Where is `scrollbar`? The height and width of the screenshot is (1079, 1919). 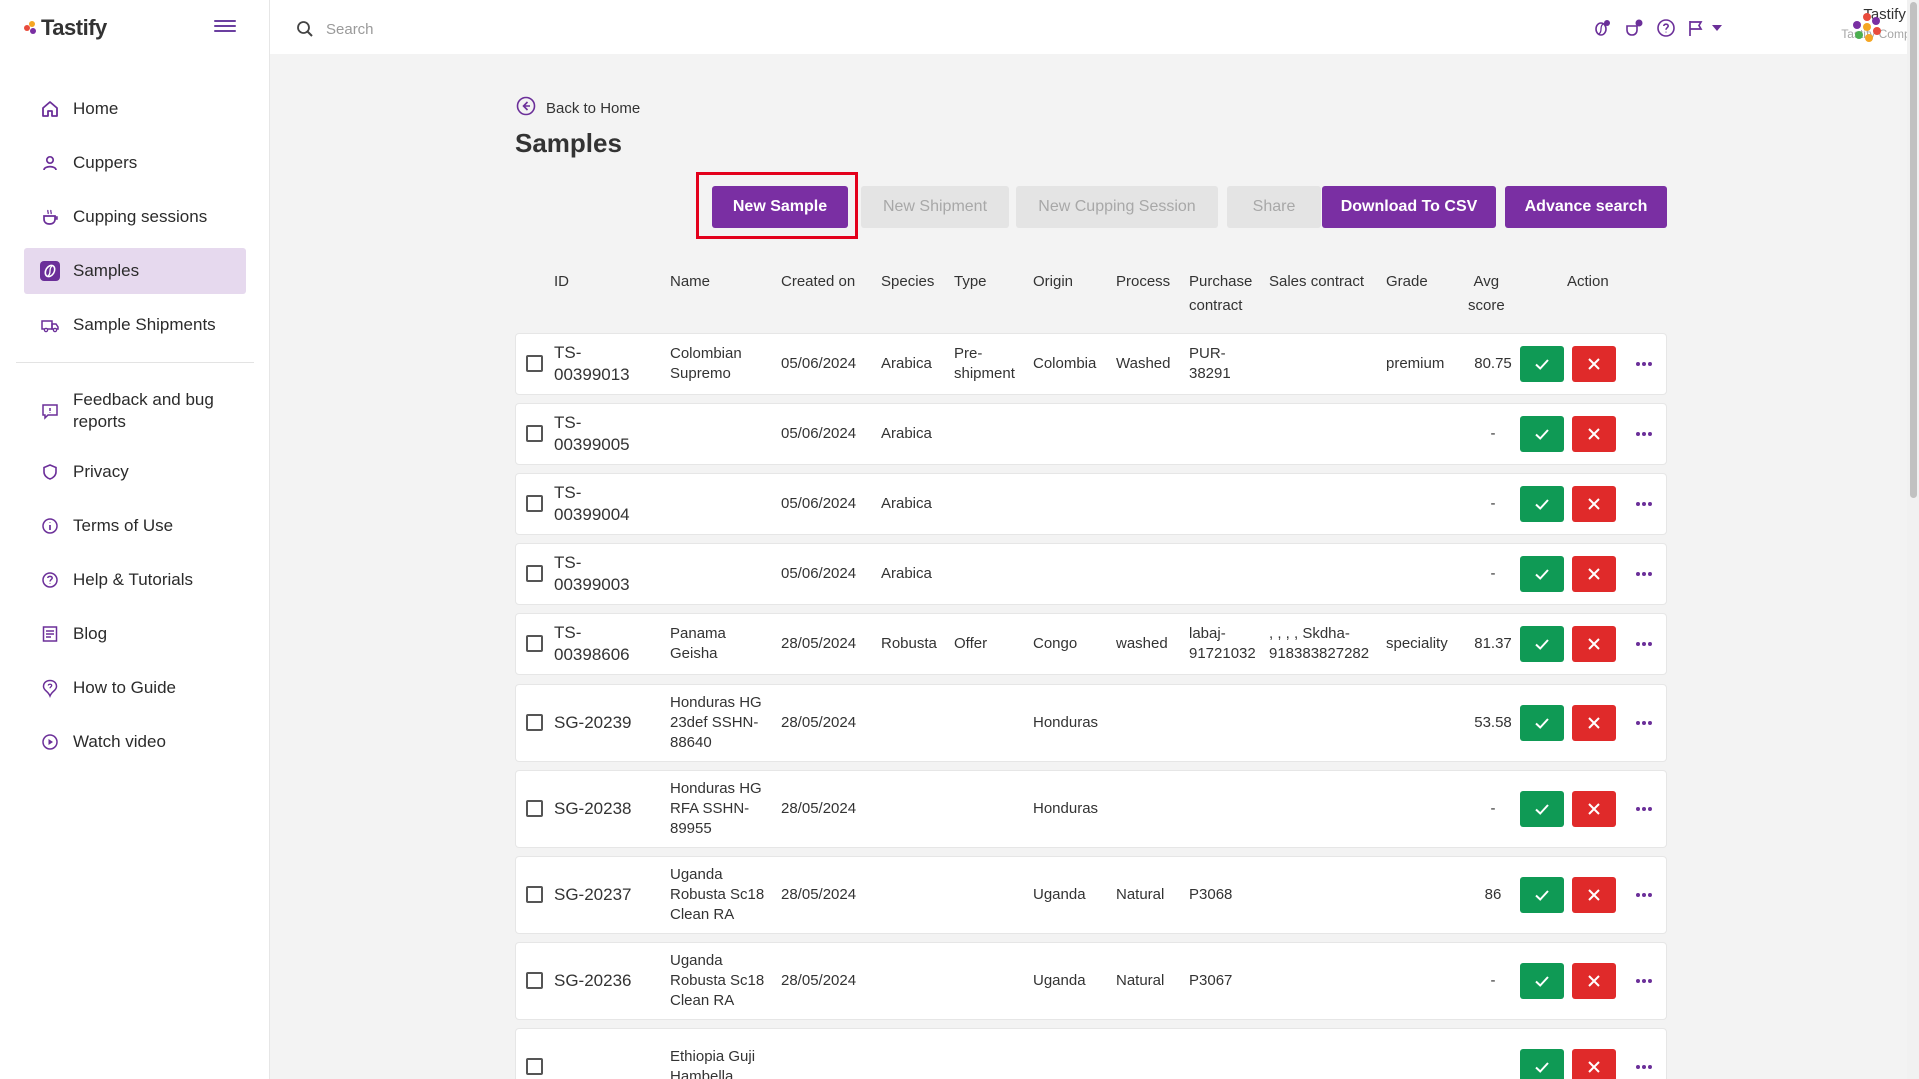
scrollbar is located at coordinates (1913, 539).